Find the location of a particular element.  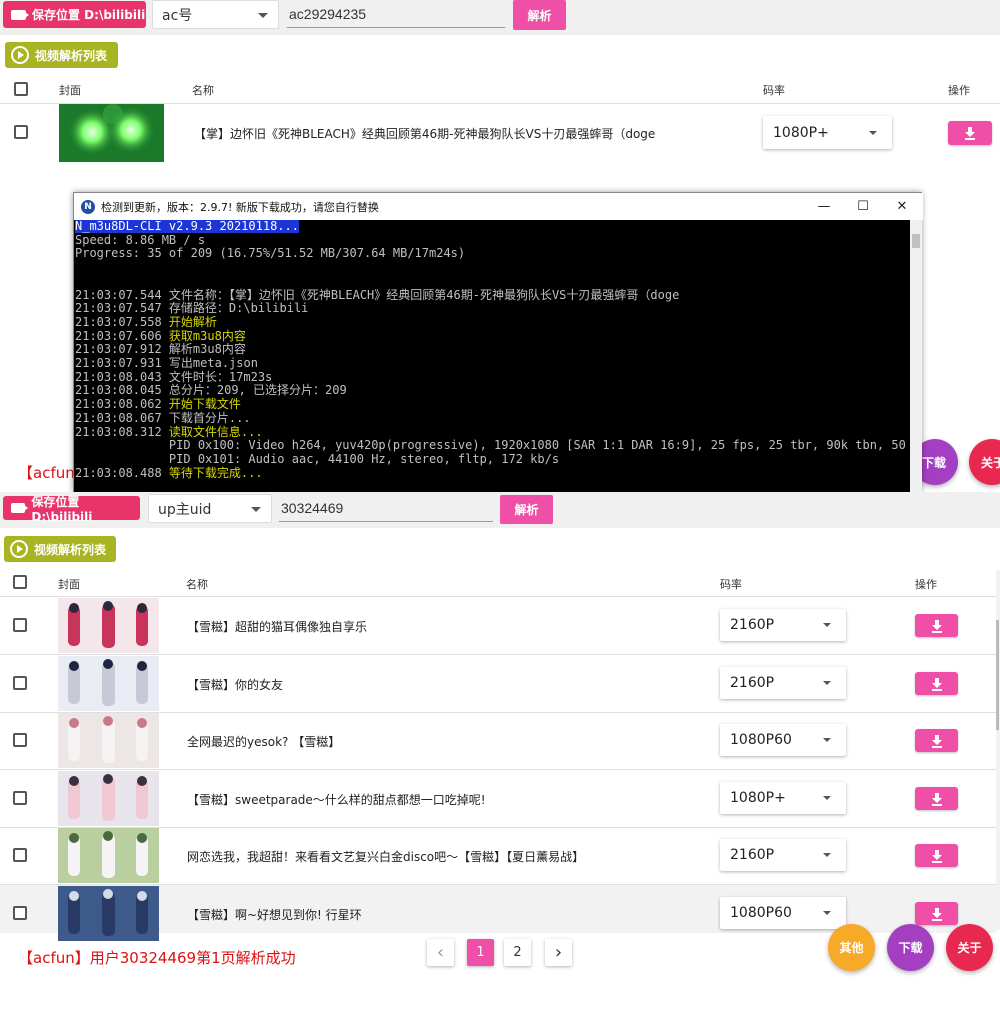

bitrate-value: 1080P+ is located at coordinates (801, 132).